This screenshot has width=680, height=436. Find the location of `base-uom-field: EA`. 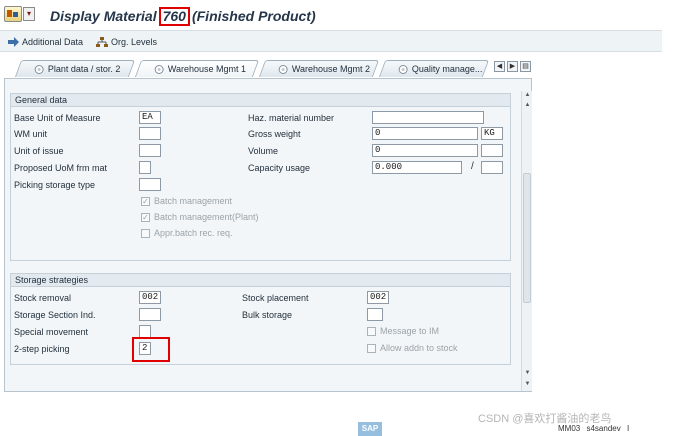

base-uom-field: EA is located at coordinates (150, 117).